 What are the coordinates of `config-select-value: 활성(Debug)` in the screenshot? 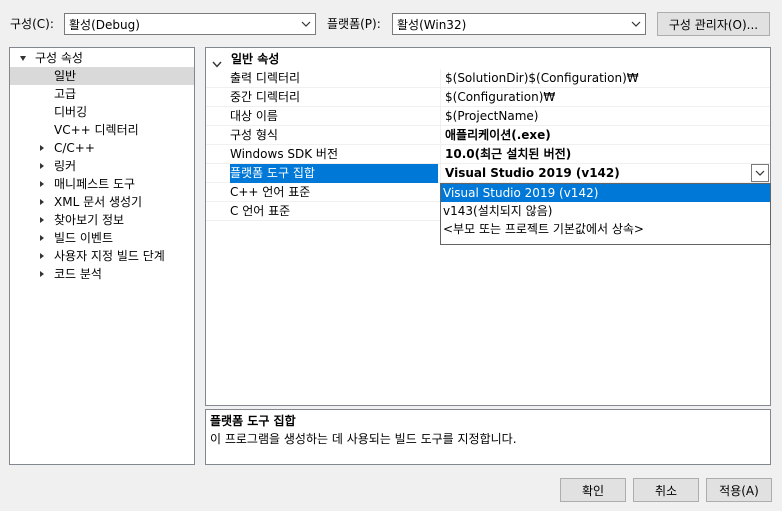 It's located at (104, 24).